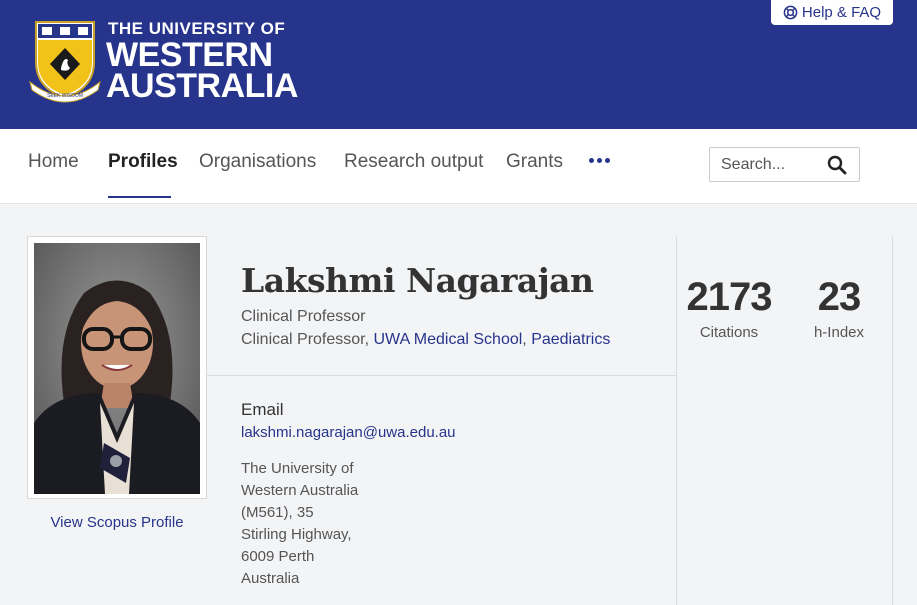  Describe the element at coordinates (303, 316) in the screenshot. I see `position-title-1: Clinical Professor` at that location.